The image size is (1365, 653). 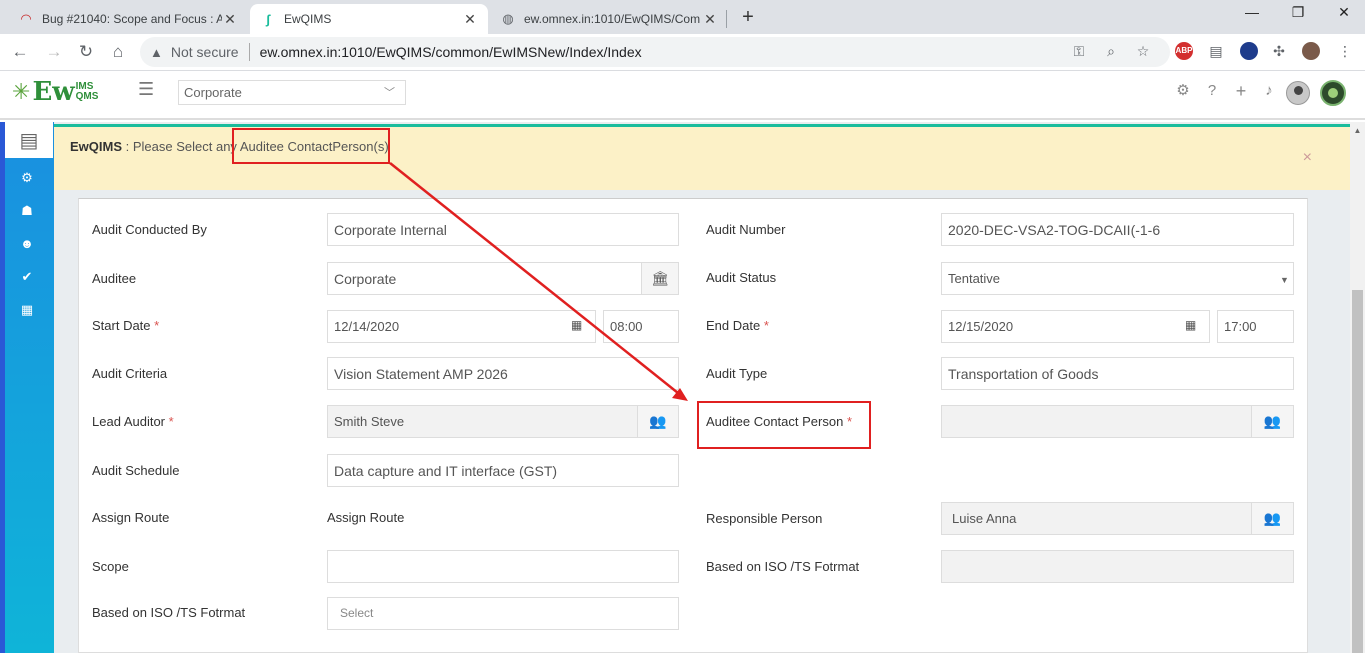 What do you see at coordinates (1255, 326) in the screenshot?
I see `end-time-field: 17:00` at bounding box center [1255, 326].